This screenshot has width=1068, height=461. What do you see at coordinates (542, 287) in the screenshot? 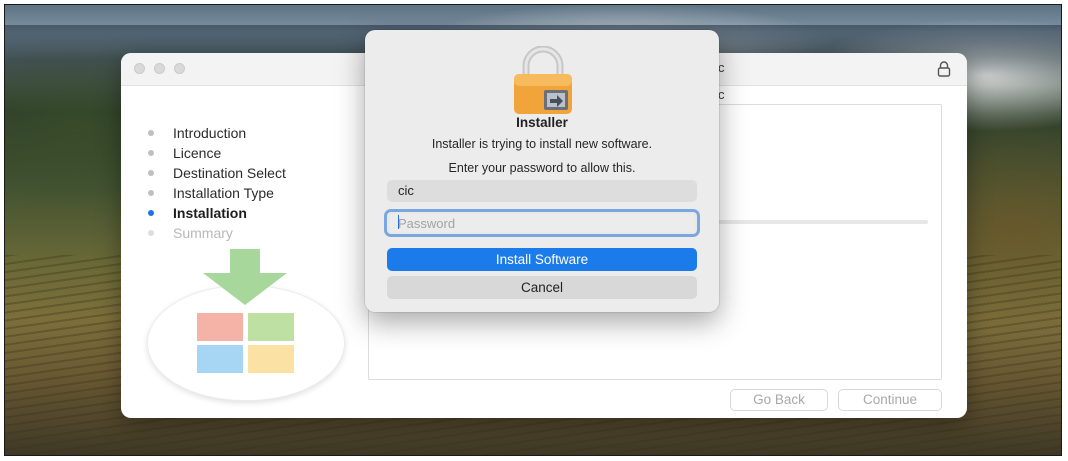
I see `cancel-button: Cancel` at bounding box center [542, 287].